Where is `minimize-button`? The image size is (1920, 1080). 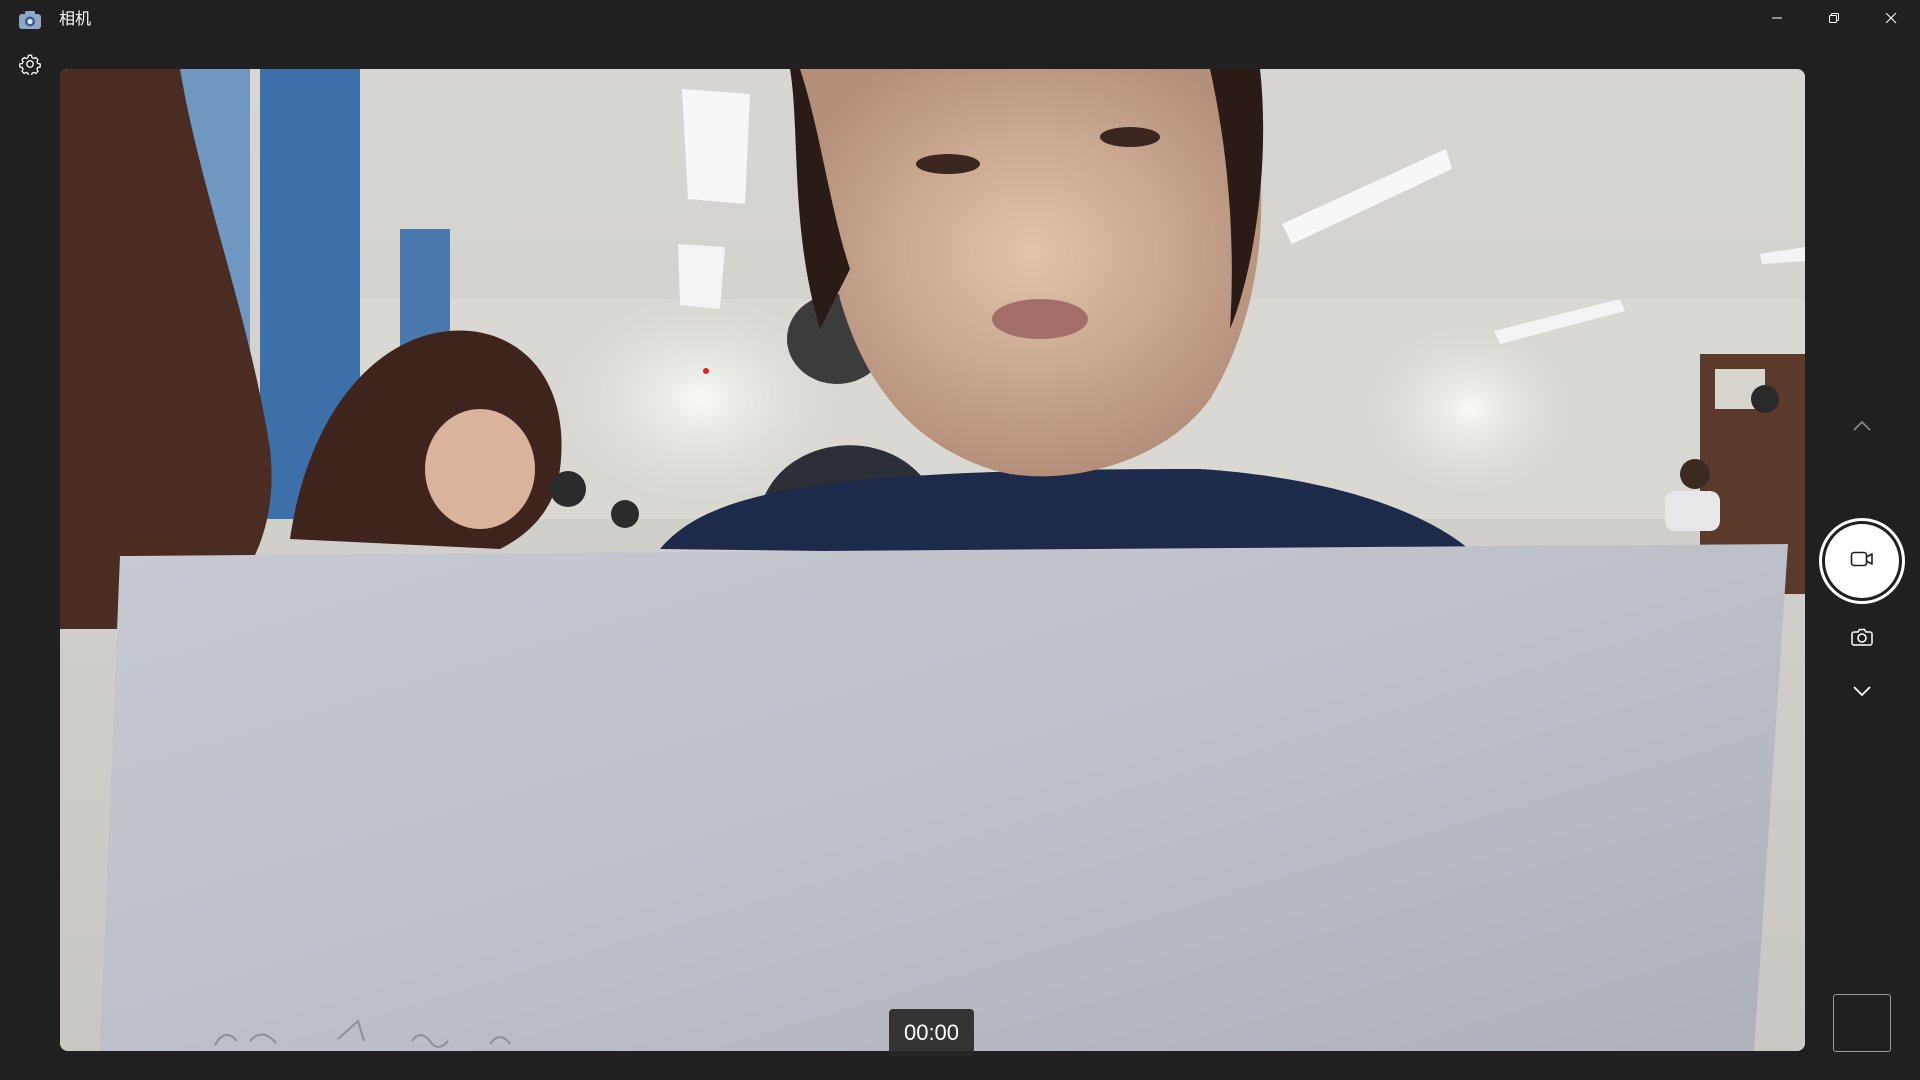 minimize-button is located at coordinates (1777, 20).